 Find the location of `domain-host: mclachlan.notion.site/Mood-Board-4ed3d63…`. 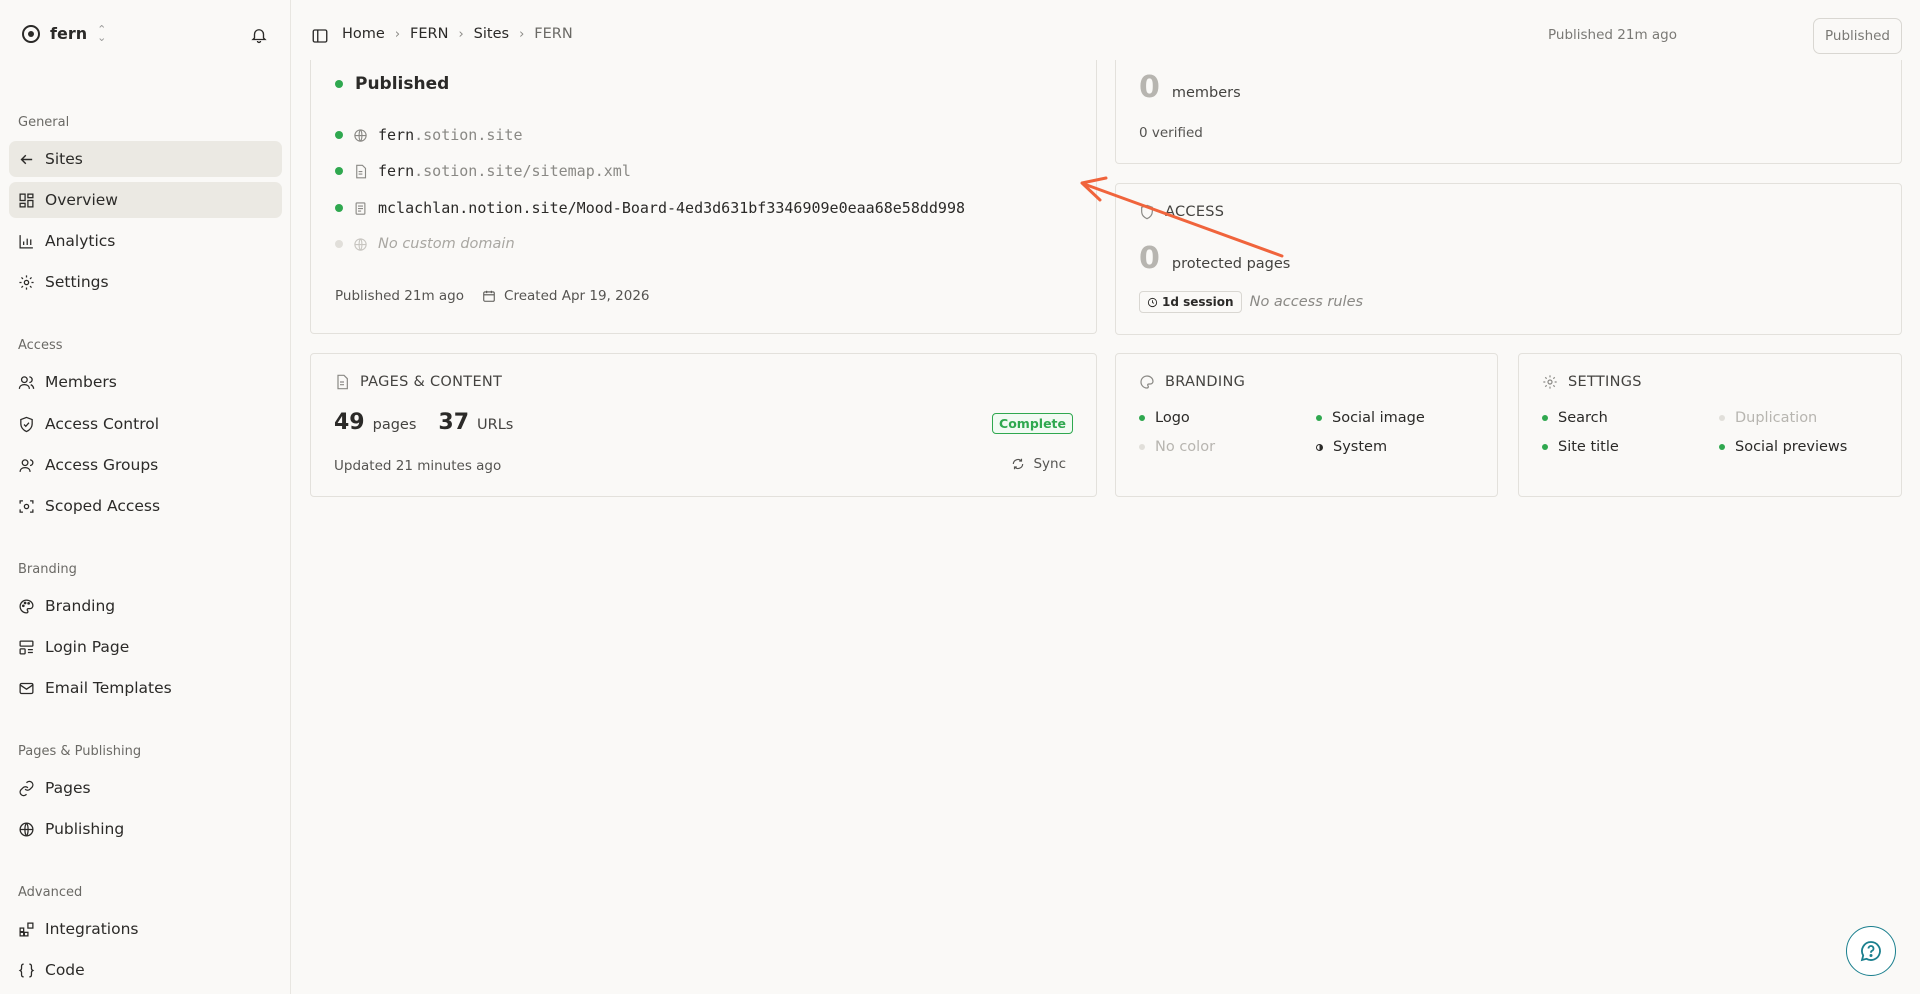

domain-host: mclachlan.notion.site/Mood-Board-4ed3d63… is located at coordinates (671, 208).